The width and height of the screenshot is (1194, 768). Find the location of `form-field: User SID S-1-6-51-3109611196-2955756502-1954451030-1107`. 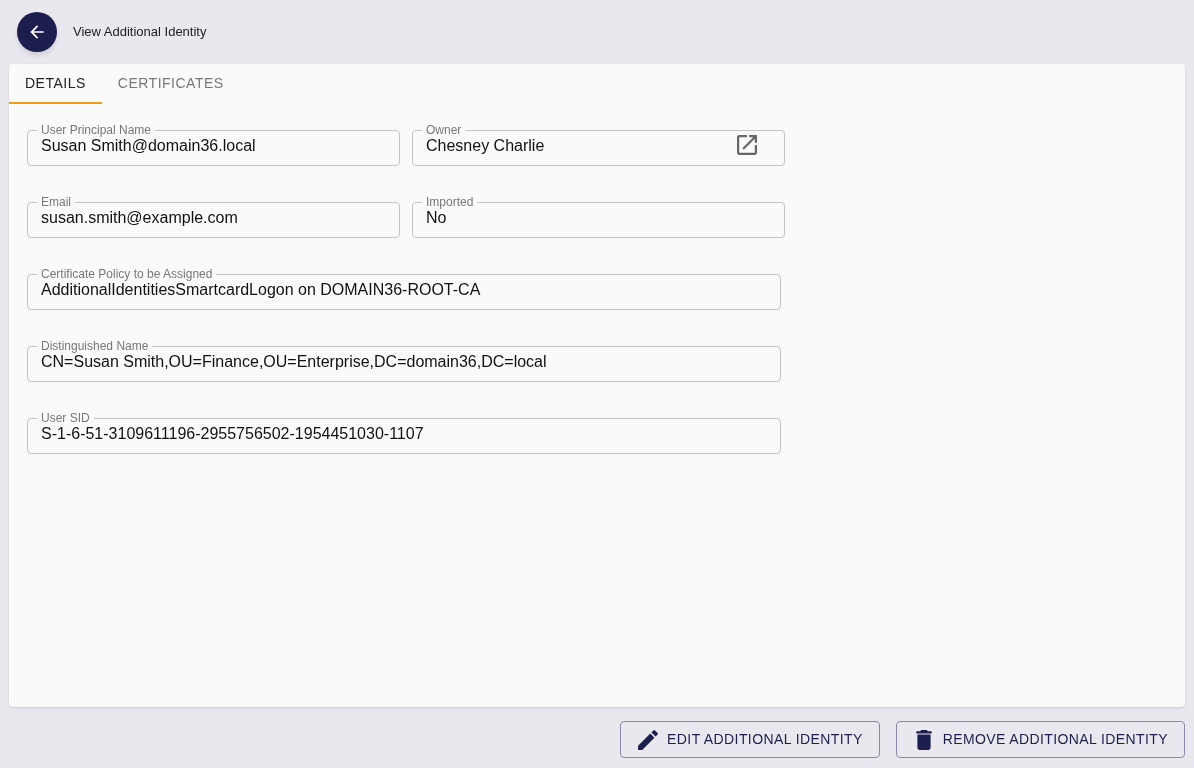

form-field: User SID S-1-6-51-3109611196-2955756502-1954451030-1107 is located at coordinates (404, 432).